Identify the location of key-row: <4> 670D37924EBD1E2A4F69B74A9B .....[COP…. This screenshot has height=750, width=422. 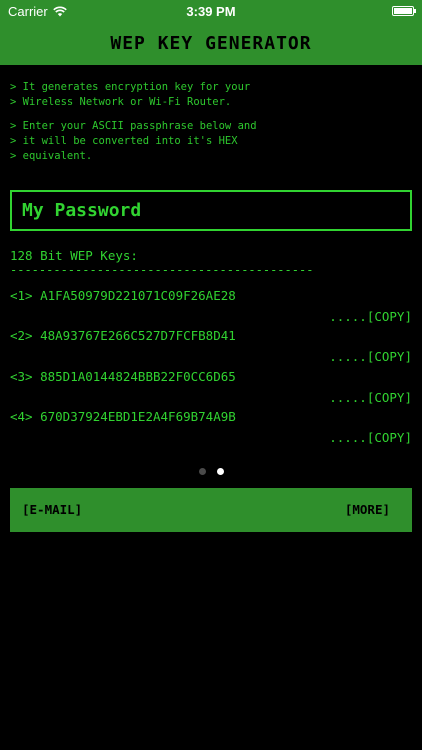
(211, 429).